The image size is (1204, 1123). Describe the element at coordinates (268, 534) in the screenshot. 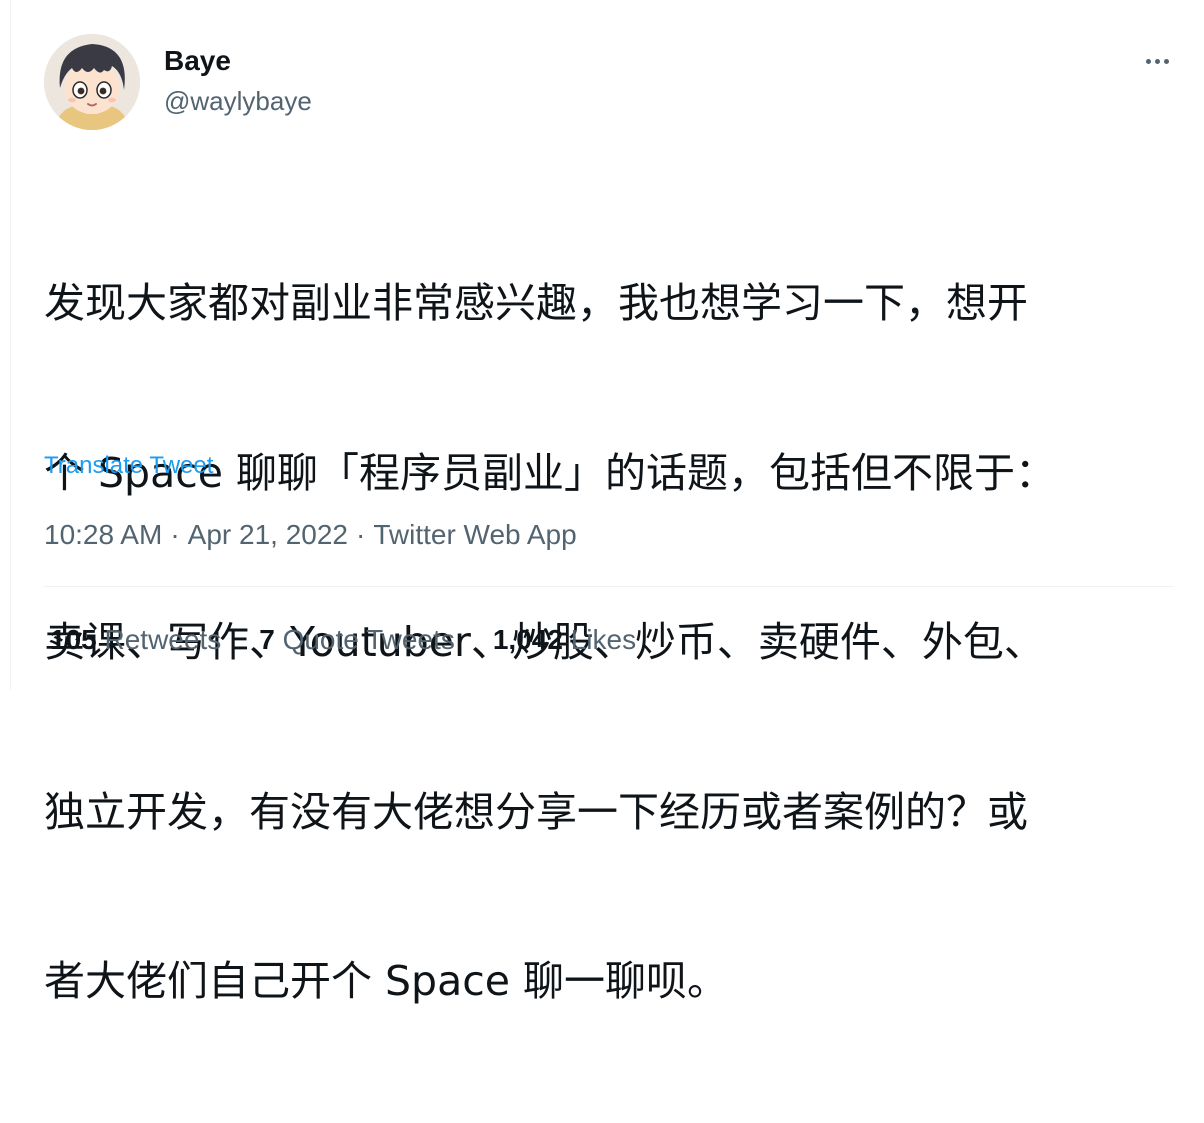

I see `tweet-date: Apr 21, 2022` at that location.